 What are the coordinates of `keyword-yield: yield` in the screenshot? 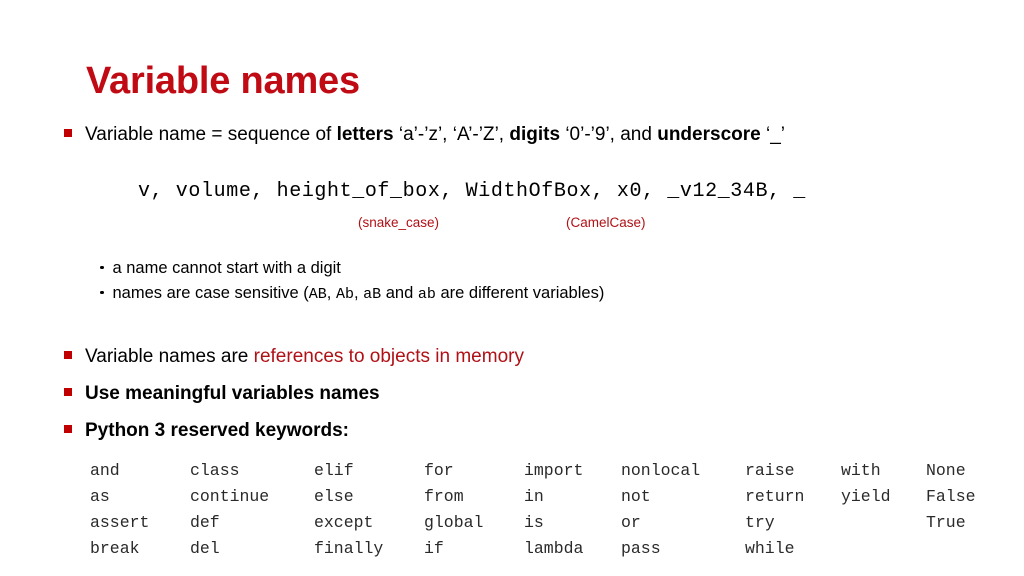 It's located at (866, 496).